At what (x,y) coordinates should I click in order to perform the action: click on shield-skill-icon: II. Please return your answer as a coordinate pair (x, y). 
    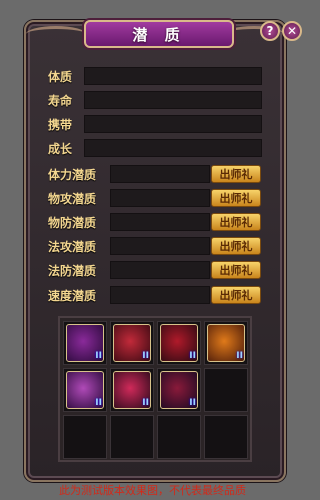
    Looking at the image, I should click on (85, 390).